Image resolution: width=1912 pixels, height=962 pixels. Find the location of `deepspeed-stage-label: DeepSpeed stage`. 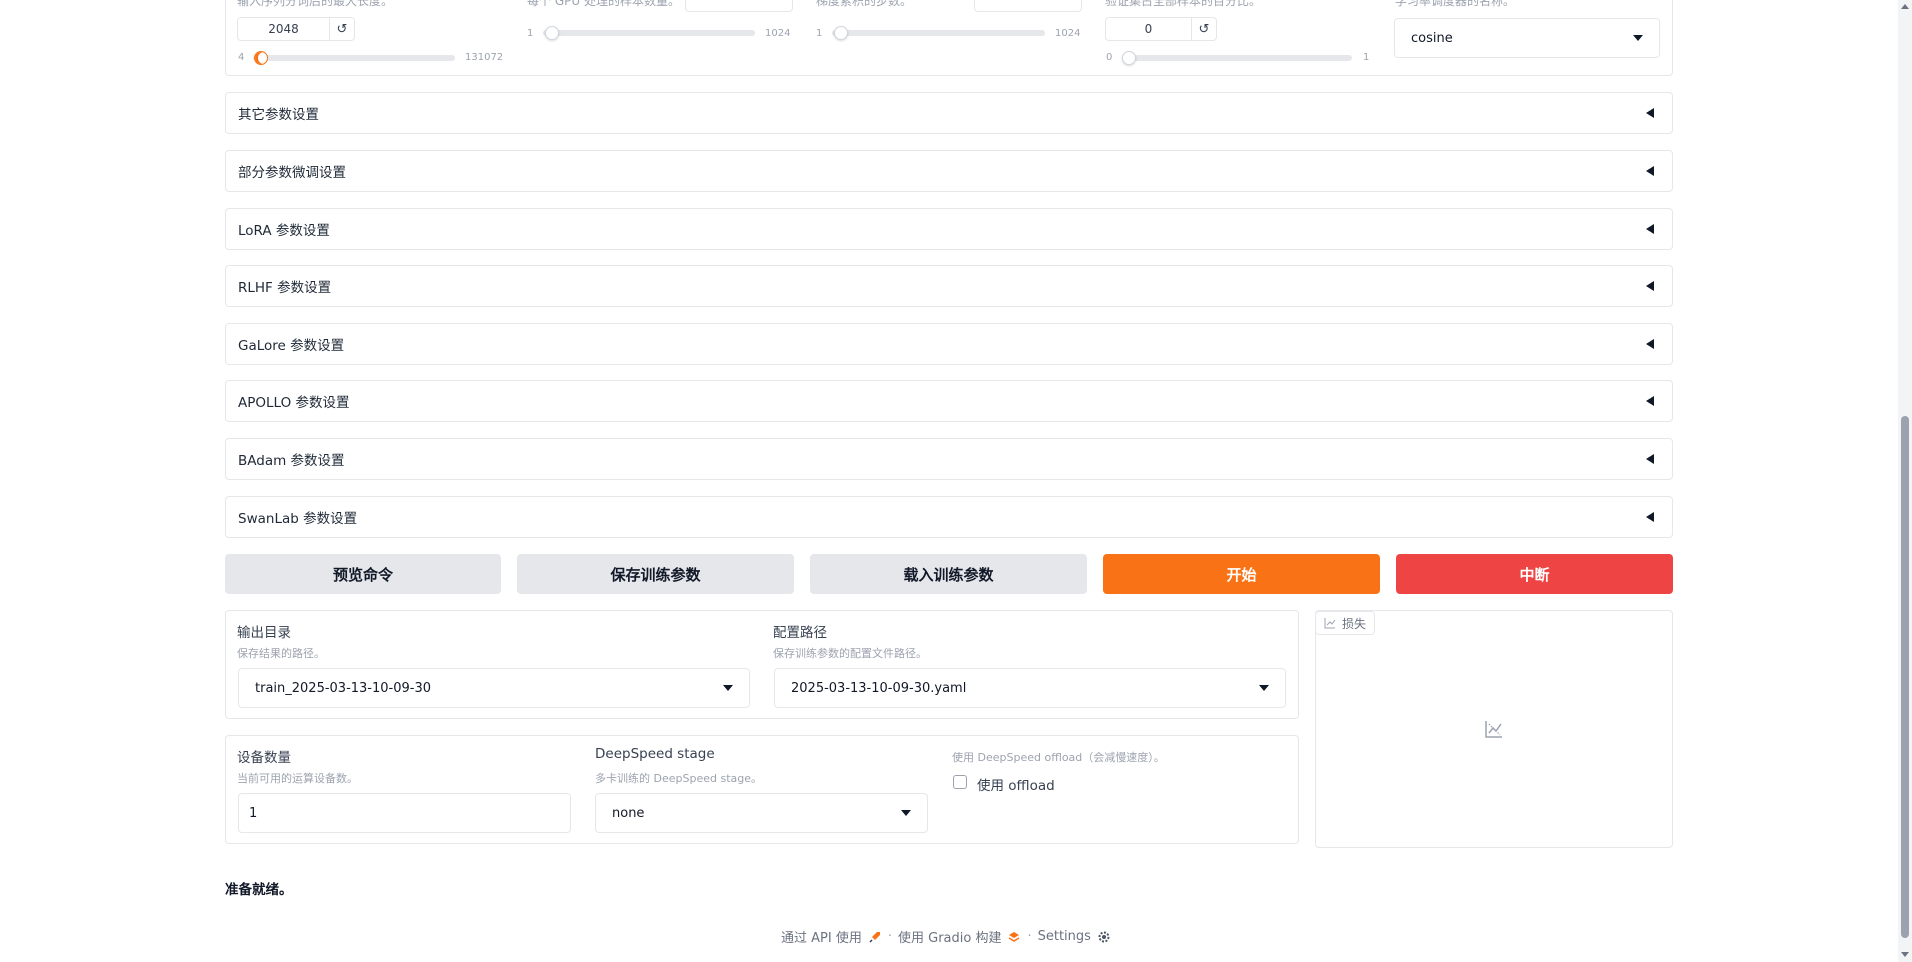

deepspeed-stage-label: DeepSpeed stage is located at coordinates (655, 754).